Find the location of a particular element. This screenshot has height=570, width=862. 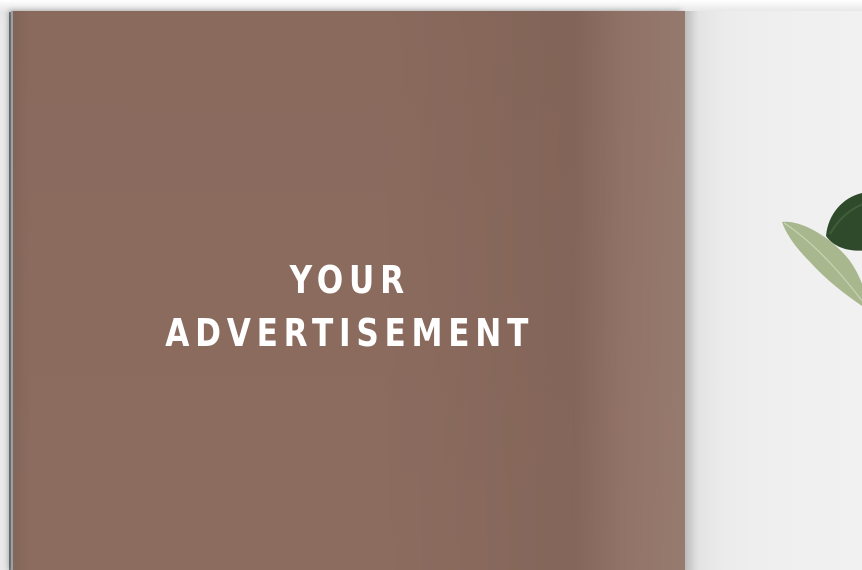

page-gutter-shadow is located at coordinates (692, 290).